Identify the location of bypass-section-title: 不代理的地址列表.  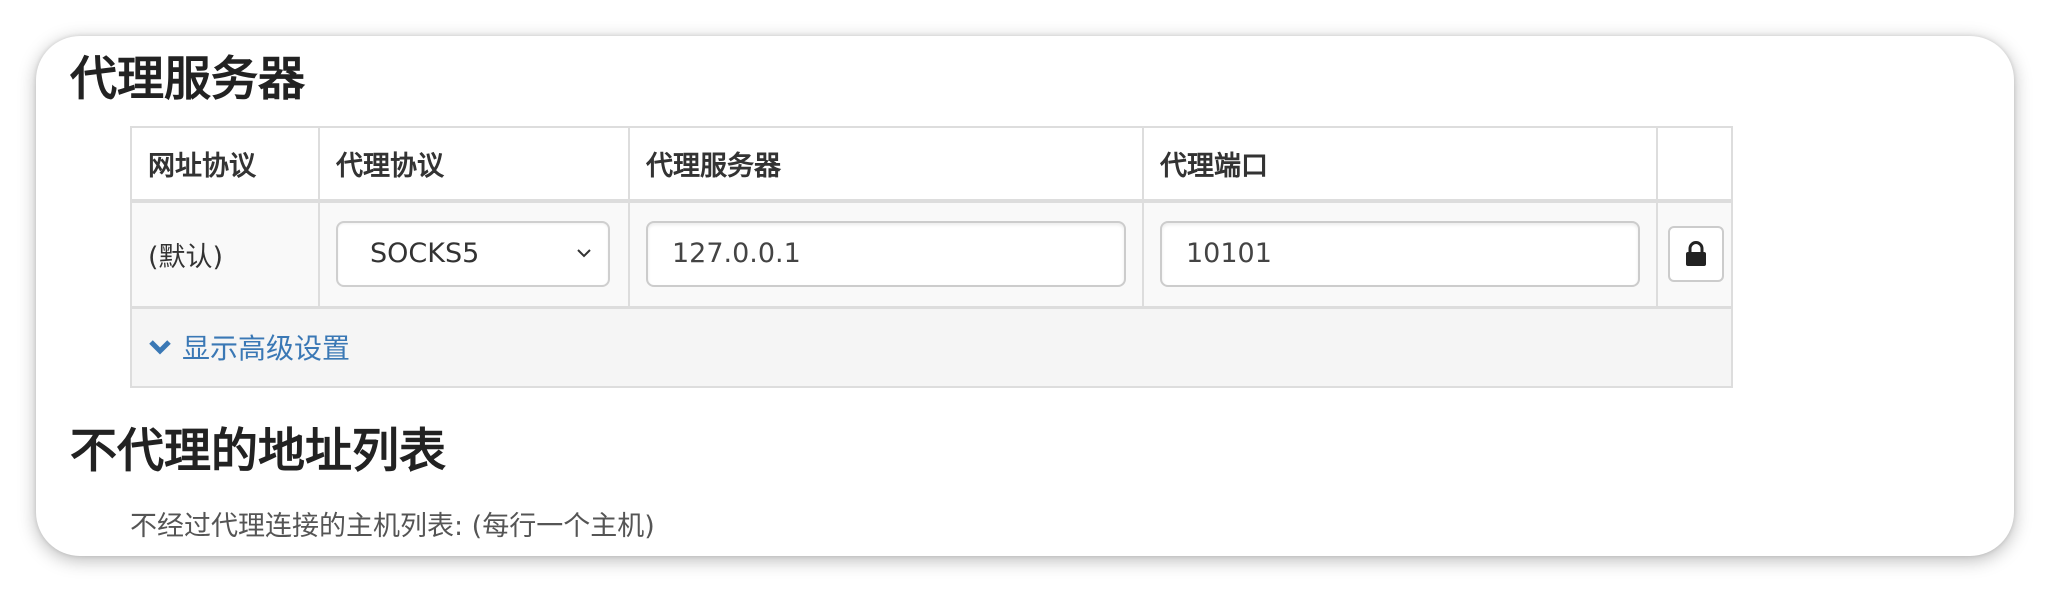
(258, 451).